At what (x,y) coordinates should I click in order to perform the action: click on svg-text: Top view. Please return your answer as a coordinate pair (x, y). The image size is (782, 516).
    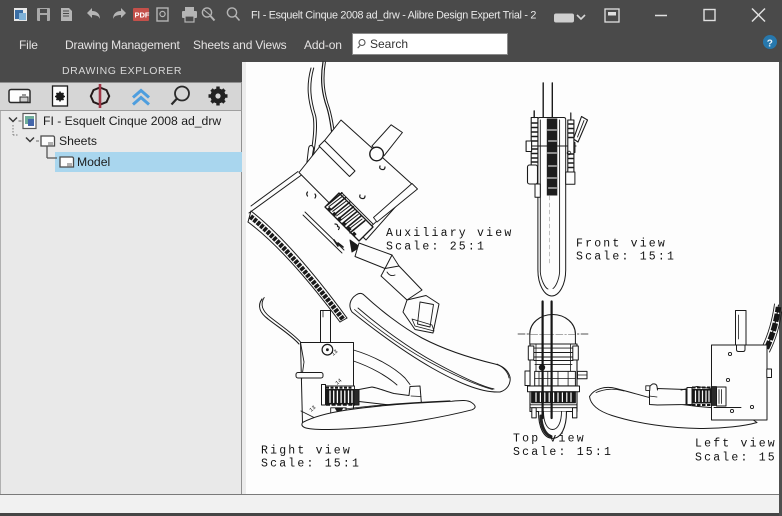
    Looking at the image, I should click on (549, 439).